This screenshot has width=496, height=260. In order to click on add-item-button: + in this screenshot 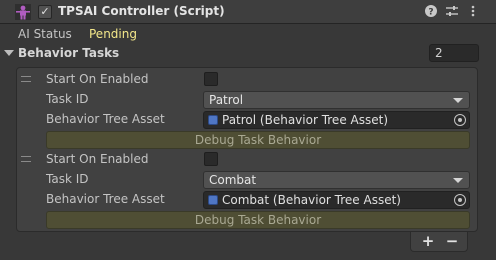, I will do `click(428, 242)`.